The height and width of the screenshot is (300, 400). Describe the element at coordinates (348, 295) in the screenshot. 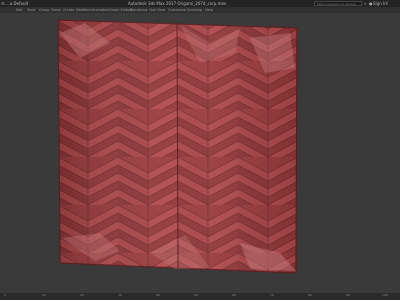

I see `timeline-tick: 90` at that location.